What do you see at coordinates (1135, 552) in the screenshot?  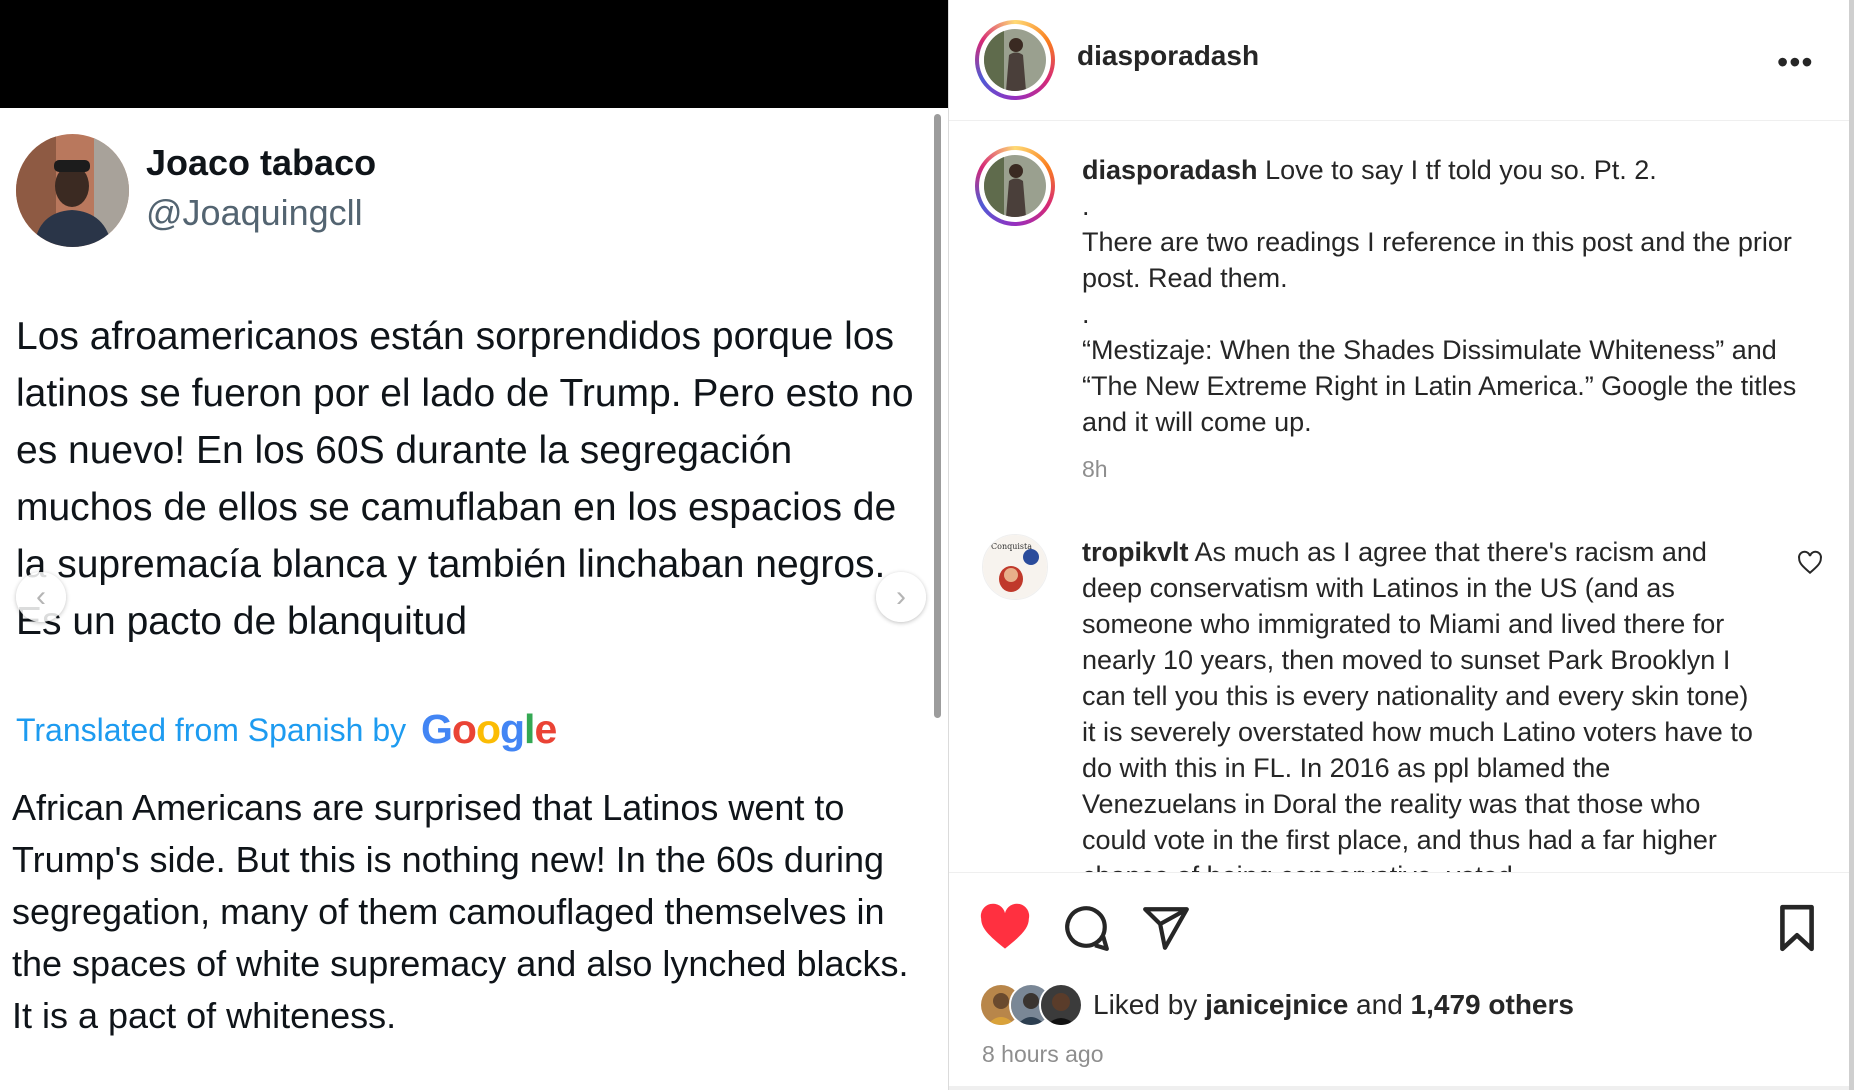 I see `comment-username: tropikvlt` at bounding box center [1135, 552].